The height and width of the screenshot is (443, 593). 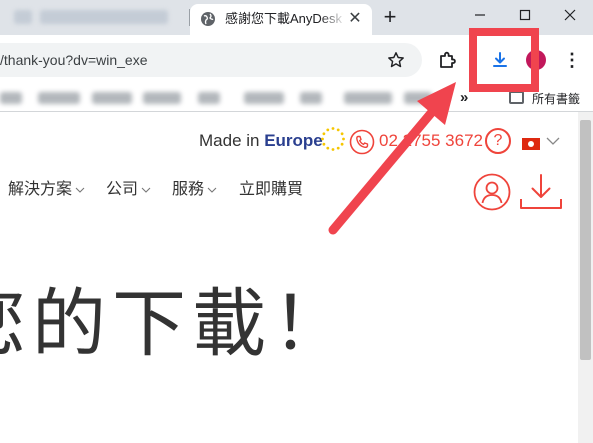 I want to click on minimize-button, so click(x=480, y=17).